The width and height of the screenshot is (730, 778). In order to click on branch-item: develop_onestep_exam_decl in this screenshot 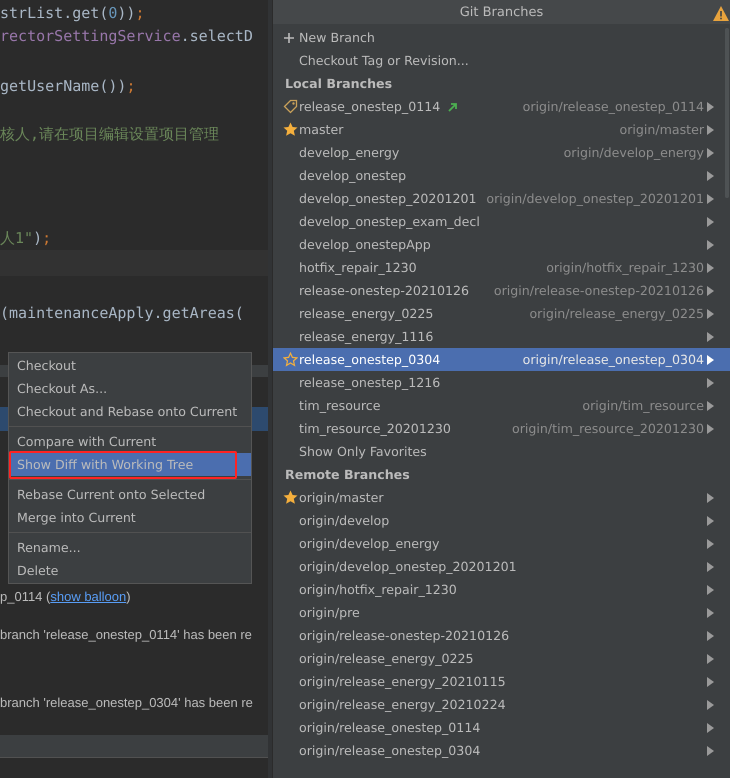, I will do `click(501, 221)`.